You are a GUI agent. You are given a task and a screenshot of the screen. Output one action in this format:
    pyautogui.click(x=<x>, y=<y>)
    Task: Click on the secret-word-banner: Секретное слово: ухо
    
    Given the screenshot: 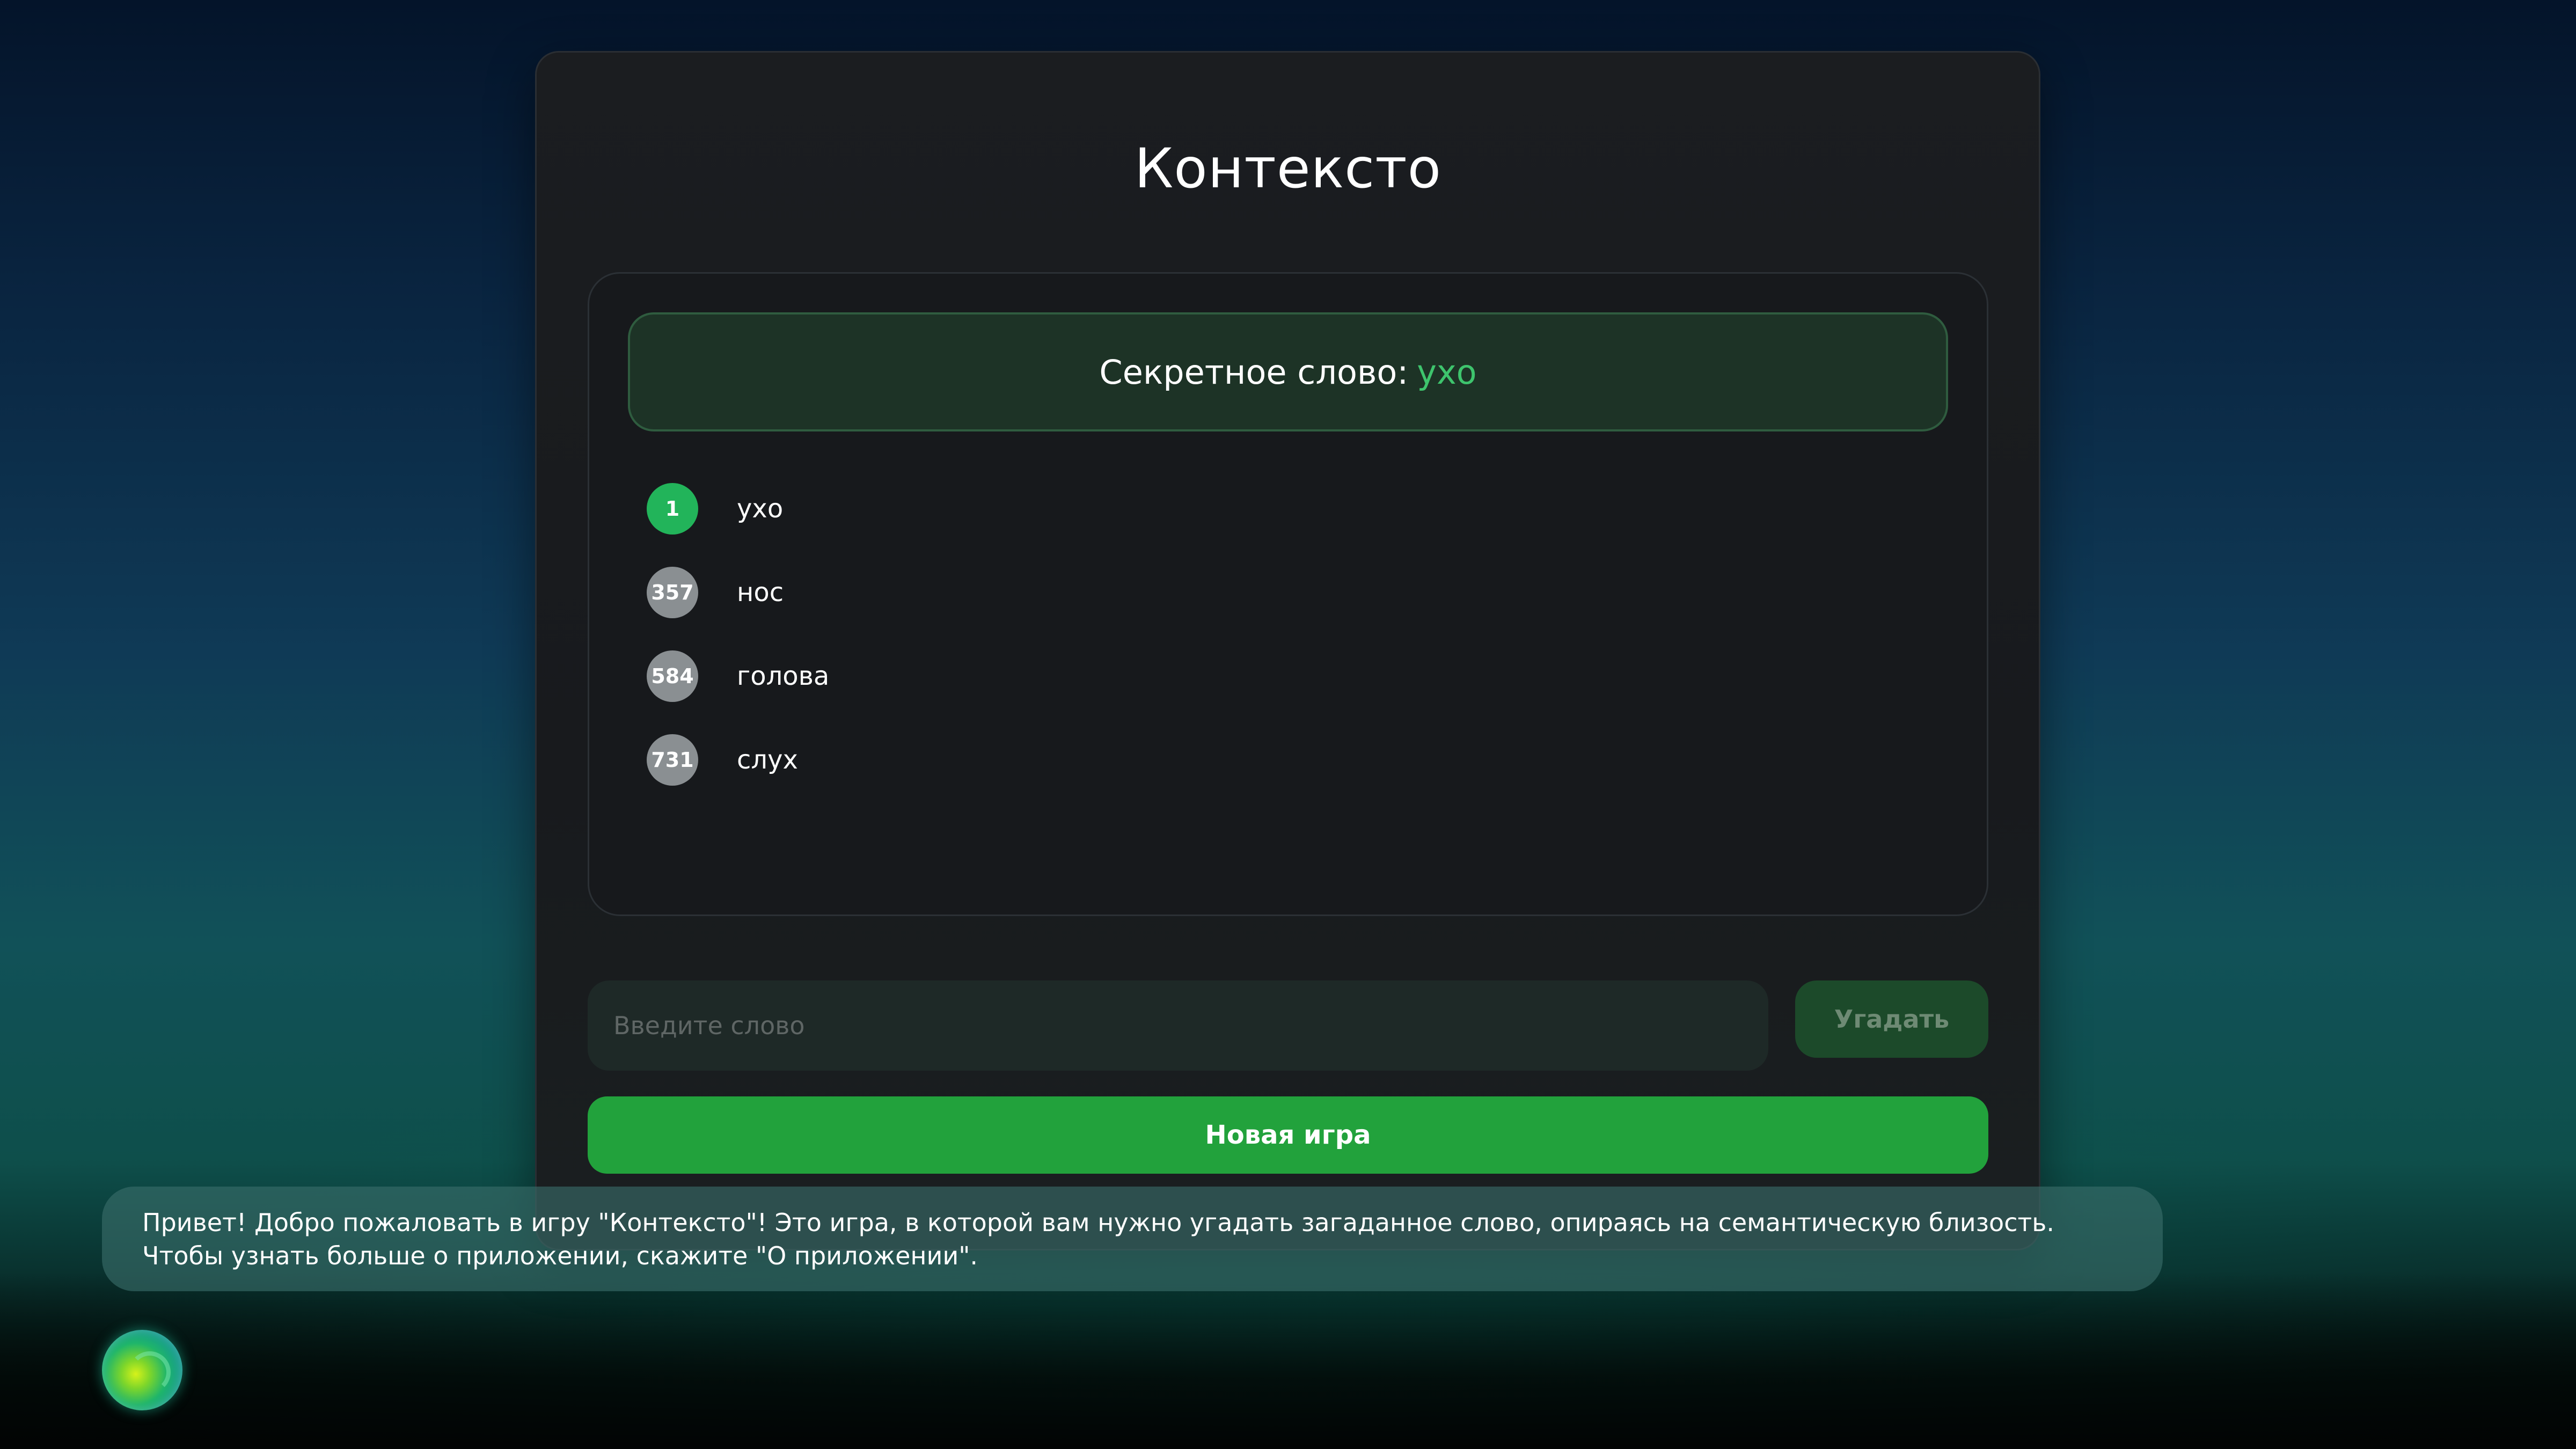 What is the action you would take?
    pyautogui.click(x=1288, y=371)
    